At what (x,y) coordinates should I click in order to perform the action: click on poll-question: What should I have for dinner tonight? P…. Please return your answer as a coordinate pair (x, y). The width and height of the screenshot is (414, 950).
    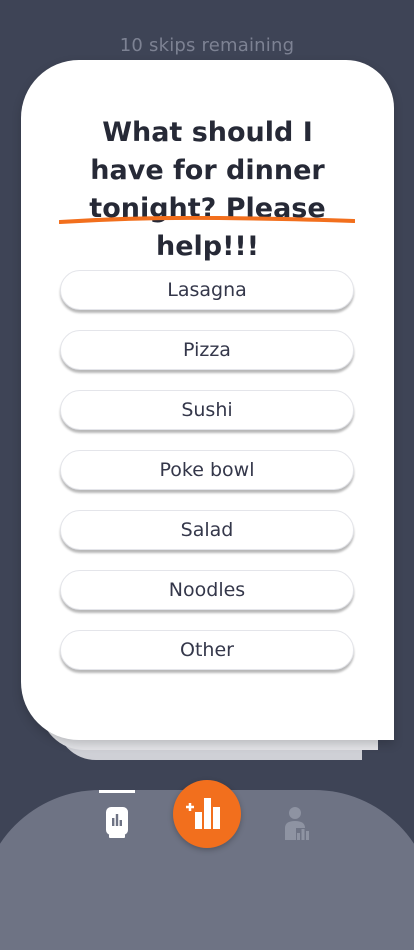
    Looking at the image, I should click on (207, 189).